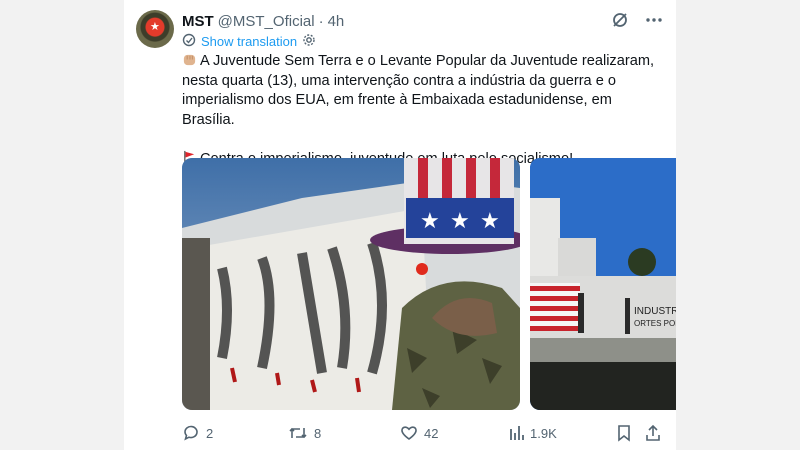 Image resolution: width=800 pixels, height=450 pixels. What do you see at coordinates (423, 21) in the screenshot?
I see `tweet-header: MST @MST_Oficial · 4h` at bounding box center [423, 21].